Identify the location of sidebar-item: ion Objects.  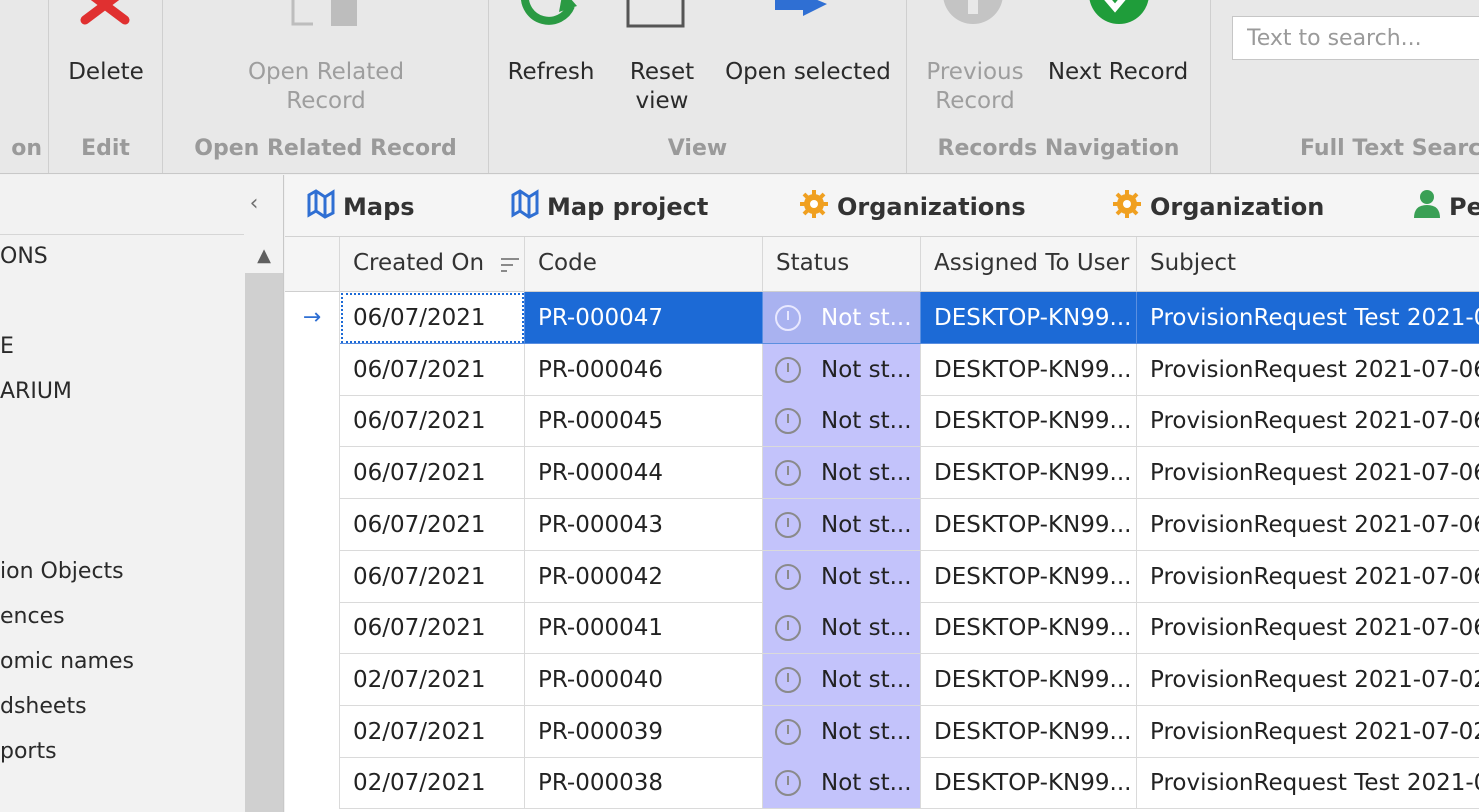
(62, 571).